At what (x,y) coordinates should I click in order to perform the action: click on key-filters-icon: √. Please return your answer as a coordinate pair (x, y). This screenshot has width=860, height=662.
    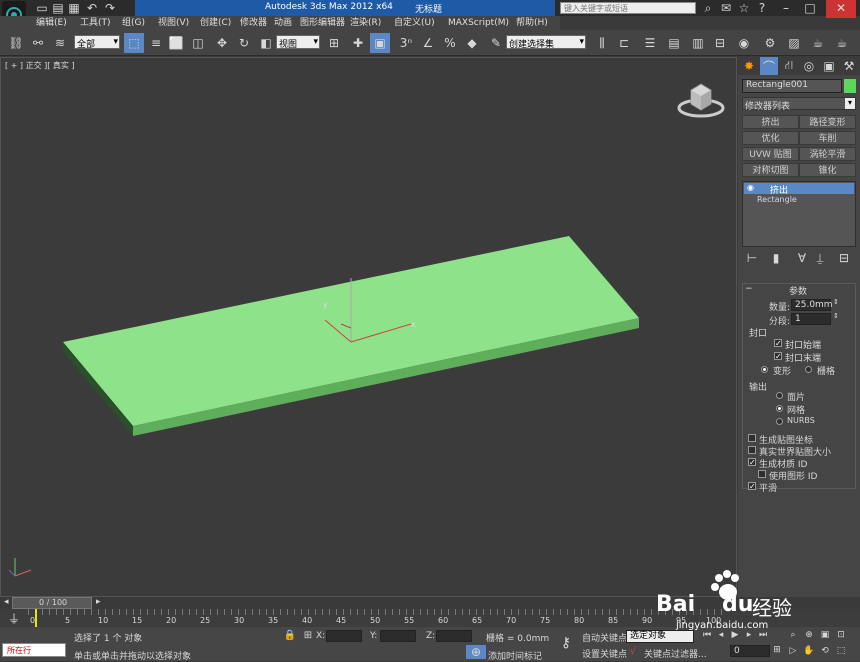
    Looking at the image, I should click on (633, 651).